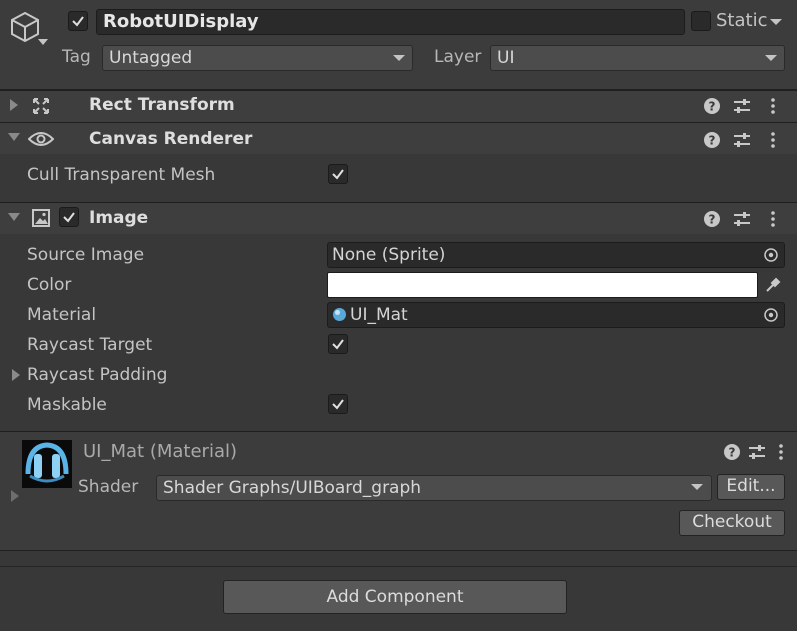 This screenshot has width=797, height=631. What do you see at coordinates (556, 315) in the screenshot?
I see `material-field: UI_Mat` at bounding box center [556, 315].